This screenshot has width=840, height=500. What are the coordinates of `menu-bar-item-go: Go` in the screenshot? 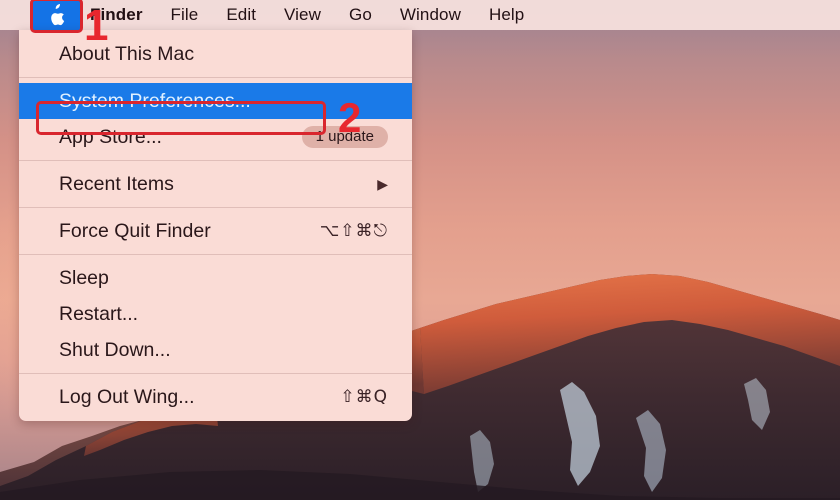 It's located at (360, 15).